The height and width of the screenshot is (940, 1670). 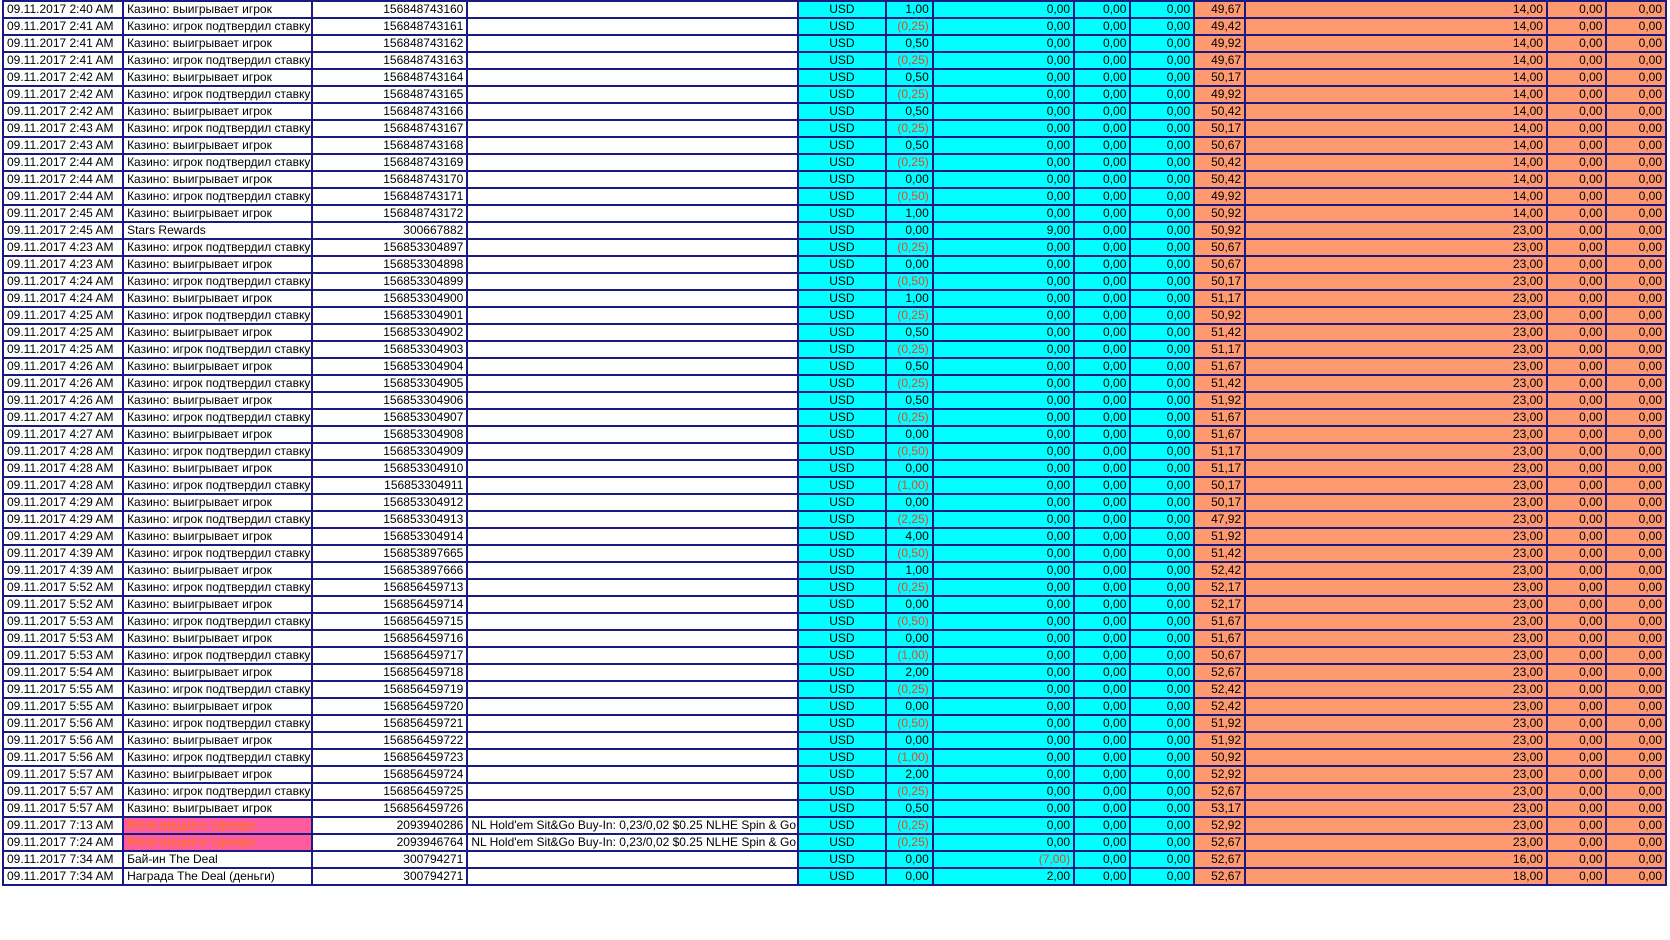 What do you see at coordinates (1396, 145) in the screenshot?
I see `points-cell: 14,00` at bounding box center [1396, 145].